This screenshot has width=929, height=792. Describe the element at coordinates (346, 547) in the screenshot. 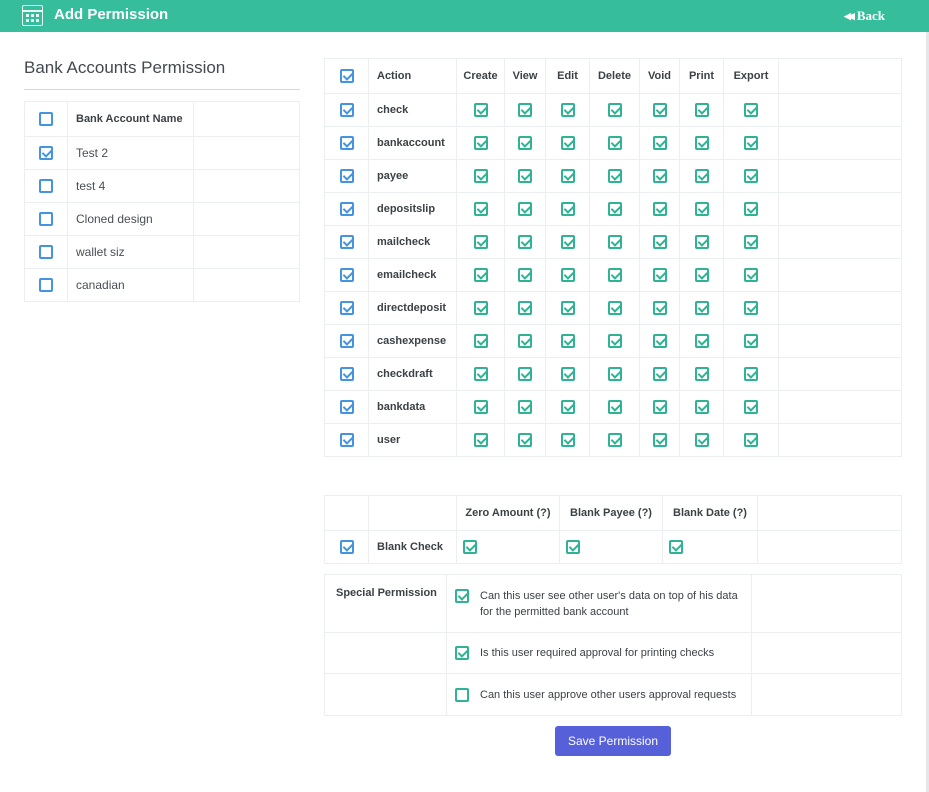

I see `blank-check-checkbox` at that location.